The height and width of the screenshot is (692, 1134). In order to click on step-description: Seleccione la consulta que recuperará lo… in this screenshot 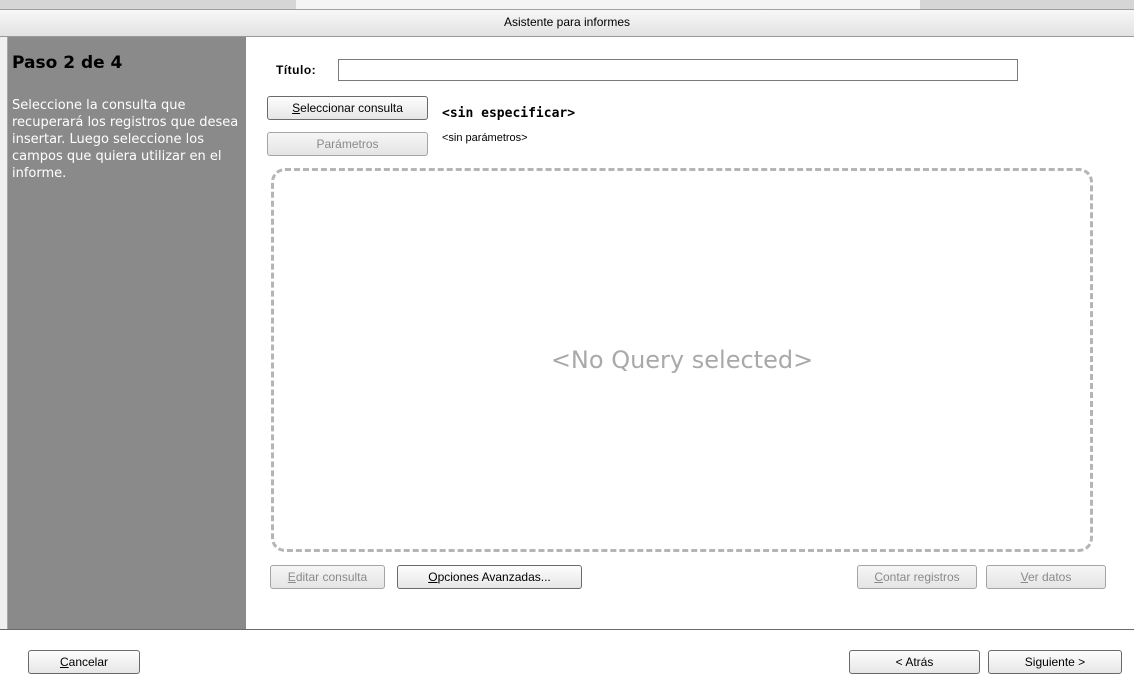, I will do `click(125, 139)`.